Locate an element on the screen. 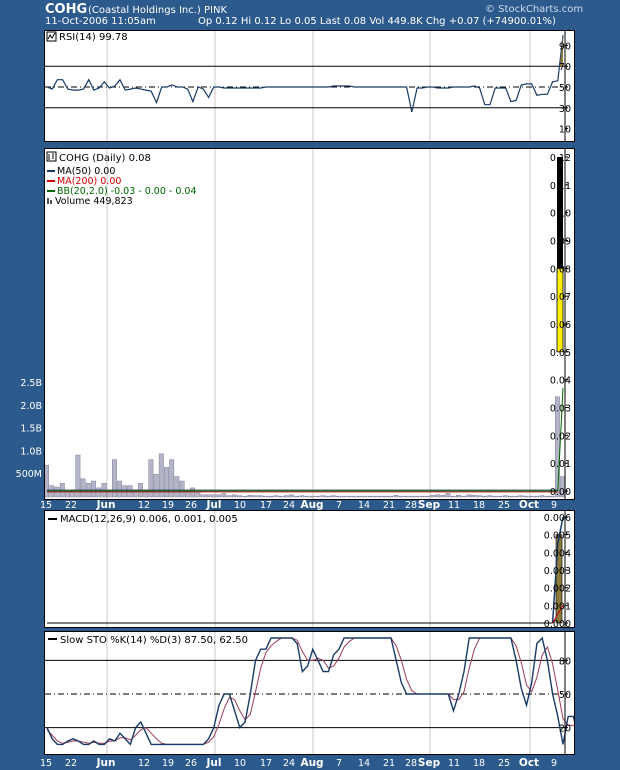  x-tick-label: Jul is located at coordinates (214, 763).